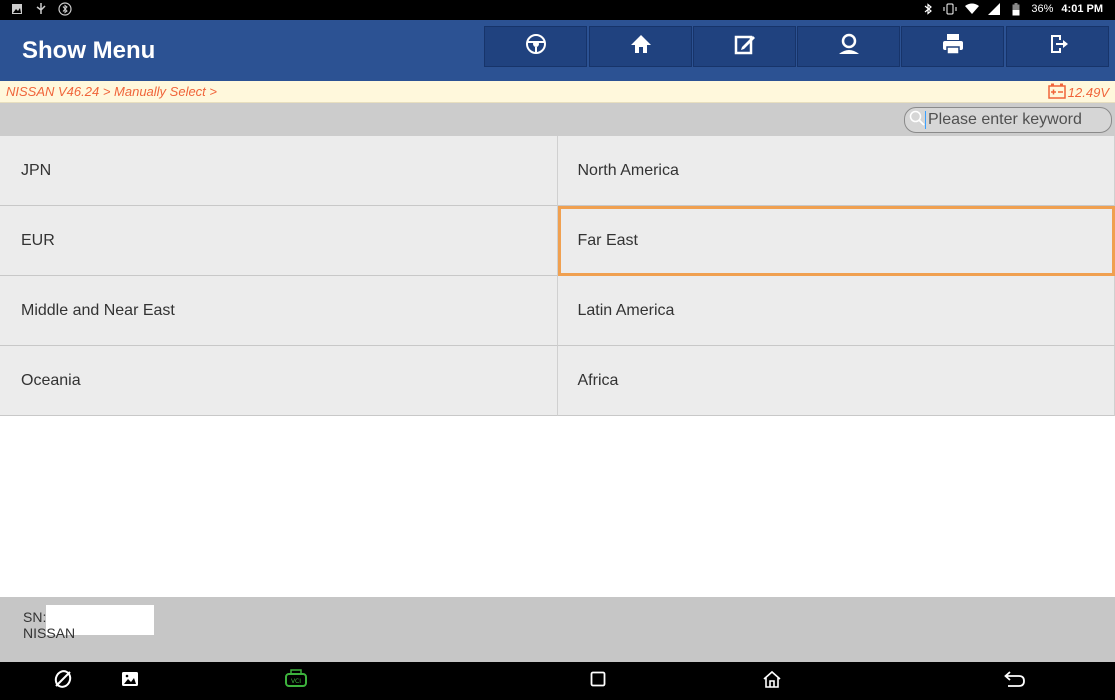 The height and width of the screenshot is (700, 1115). What do you see at coordinates (279, 171) in the screenshot?
I see `menu-item-jpn: JPN` at bounding box center [279, 171].